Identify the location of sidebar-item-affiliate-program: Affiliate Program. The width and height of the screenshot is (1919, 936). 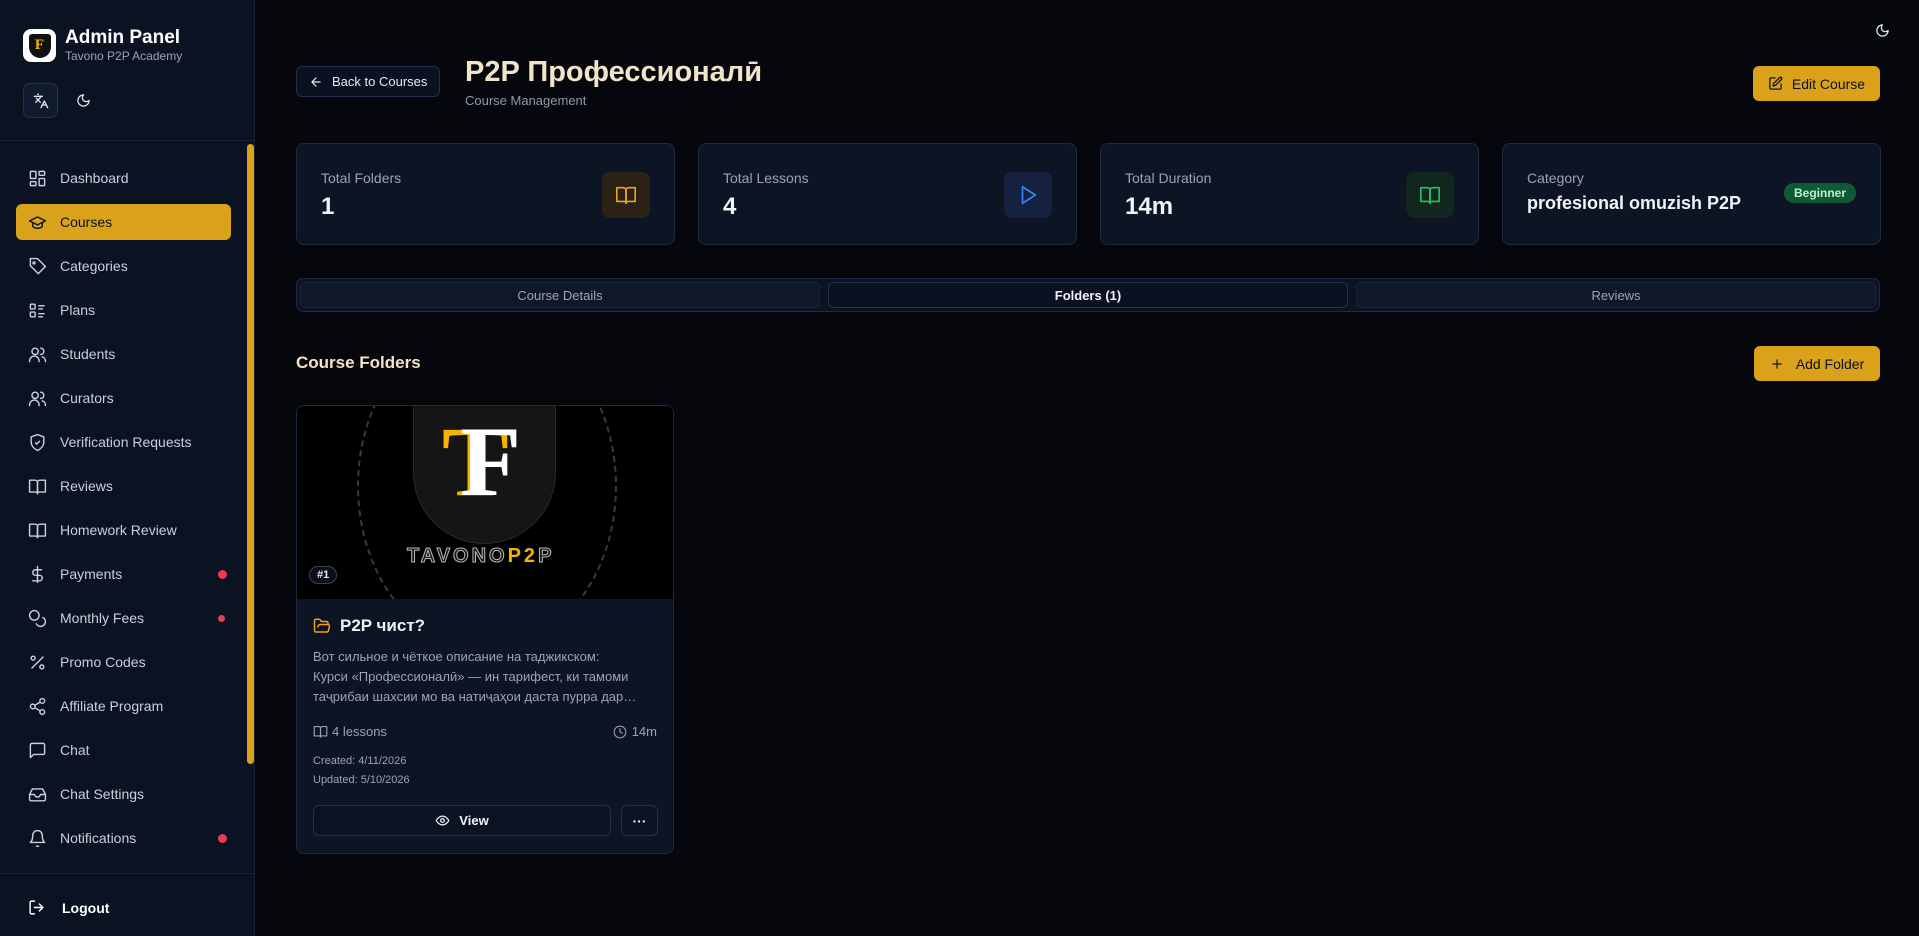
(123, 706).